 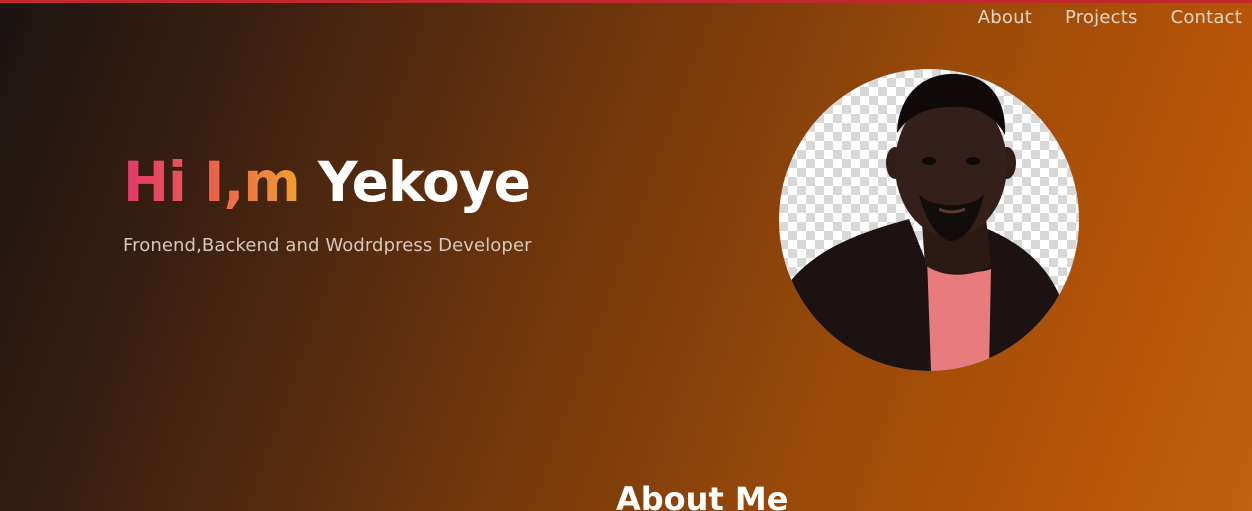 What do you see at coordinates (212, 182) in the screenshot?
I see `hero-greeting: Hi I,m` at bounding box center [212, 182].